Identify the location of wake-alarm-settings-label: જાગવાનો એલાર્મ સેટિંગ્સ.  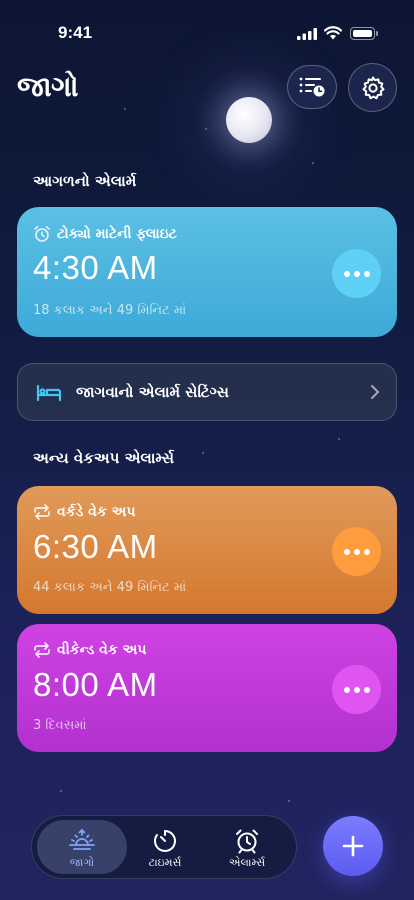
(152, 392).